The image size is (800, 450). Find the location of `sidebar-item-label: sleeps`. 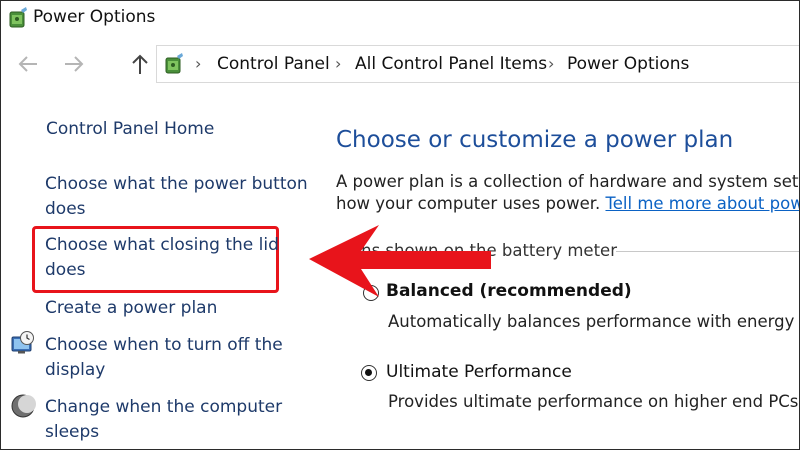

sidebar-item-label: sleeps is located at coordinates (72, 432).